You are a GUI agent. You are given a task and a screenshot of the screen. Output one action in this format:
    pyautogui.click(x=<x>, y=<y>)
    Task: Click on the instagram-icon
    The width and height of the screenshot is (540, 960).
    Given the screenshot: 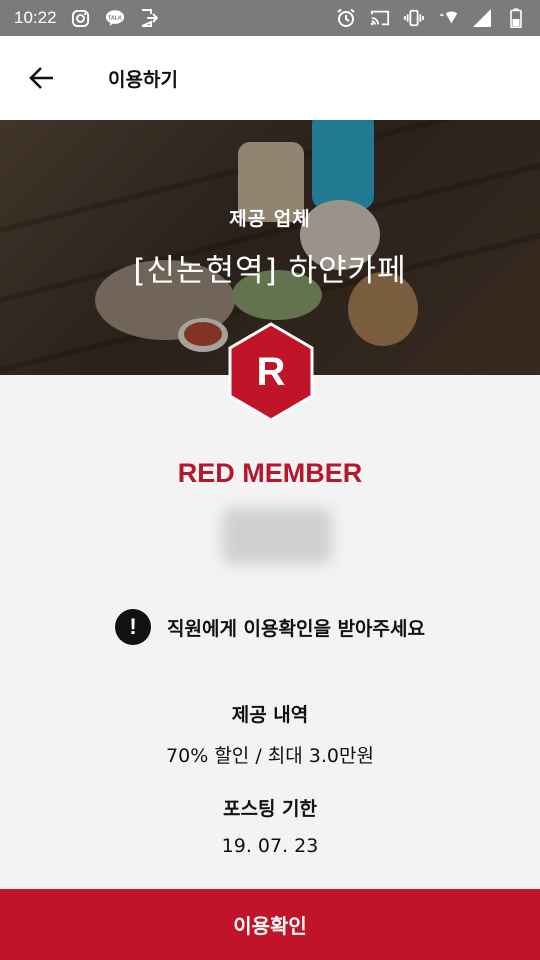 What is the action you would take?
    pyautogui.click(x=81, y=18)
    